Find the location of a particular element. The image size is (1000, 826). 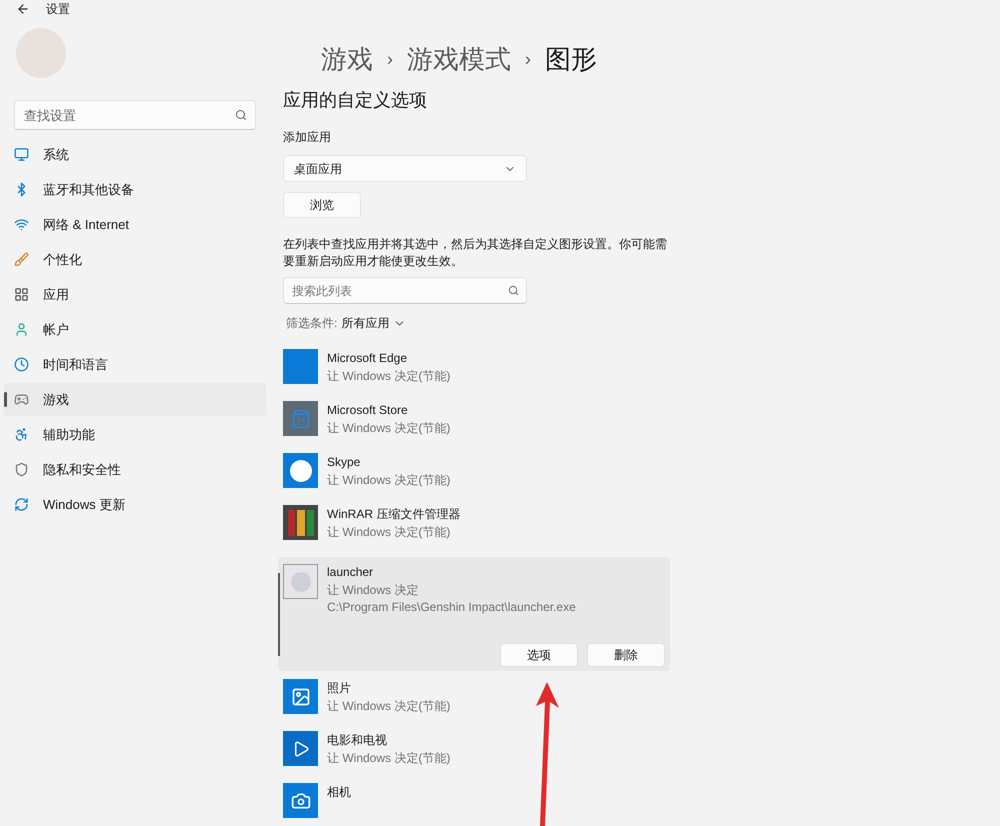

app-list-item: Skype 让 Windows 决定(节能) is located at coordinates (480, 479).